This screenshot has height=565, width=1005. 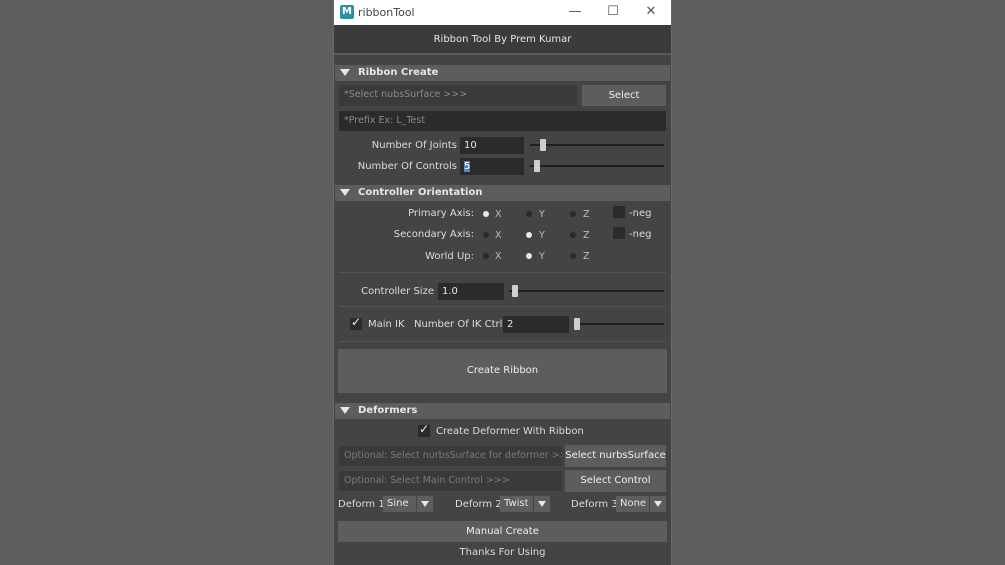 What do you see at coordinates (502, 40) in the screenshot?
I see `tool-header: Ribbon Tool By Prem Kumar` at bounding box center [502, 40].